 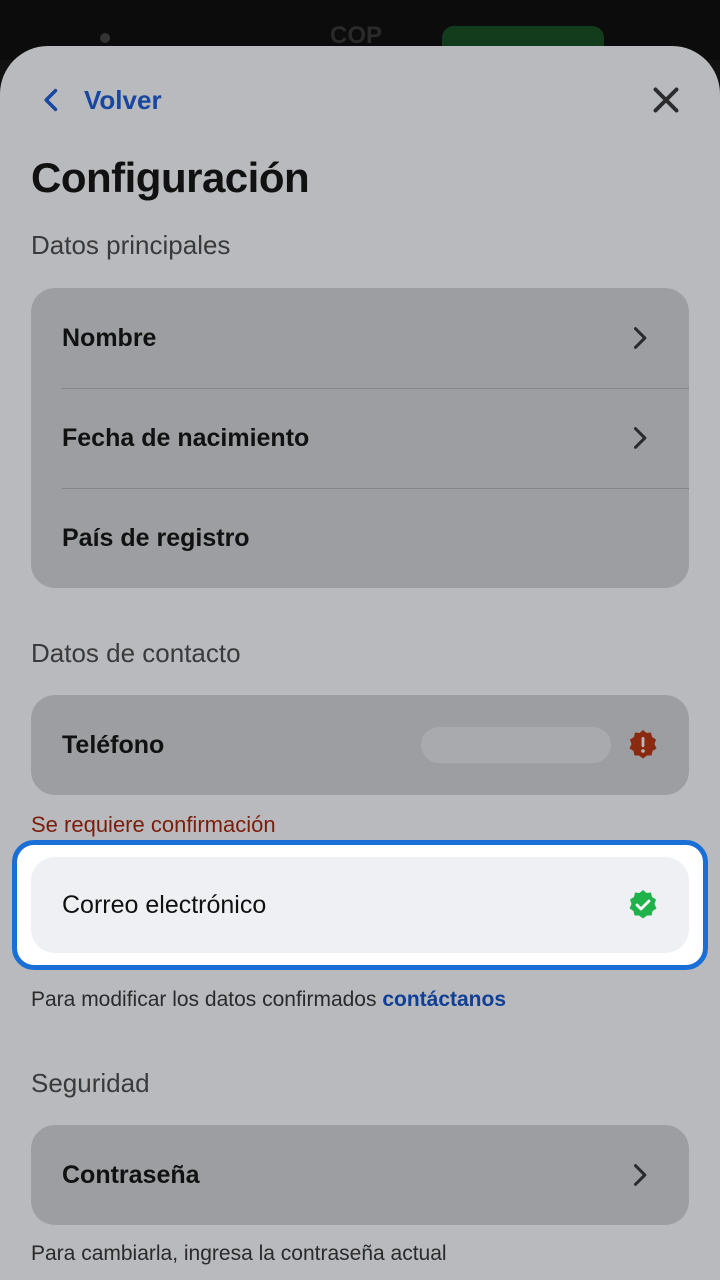 What do you see at coordinates (153, 824) in the screenshot?
I see `phone-warning: Se requiere confirmación` at bounding box center [153, 824].